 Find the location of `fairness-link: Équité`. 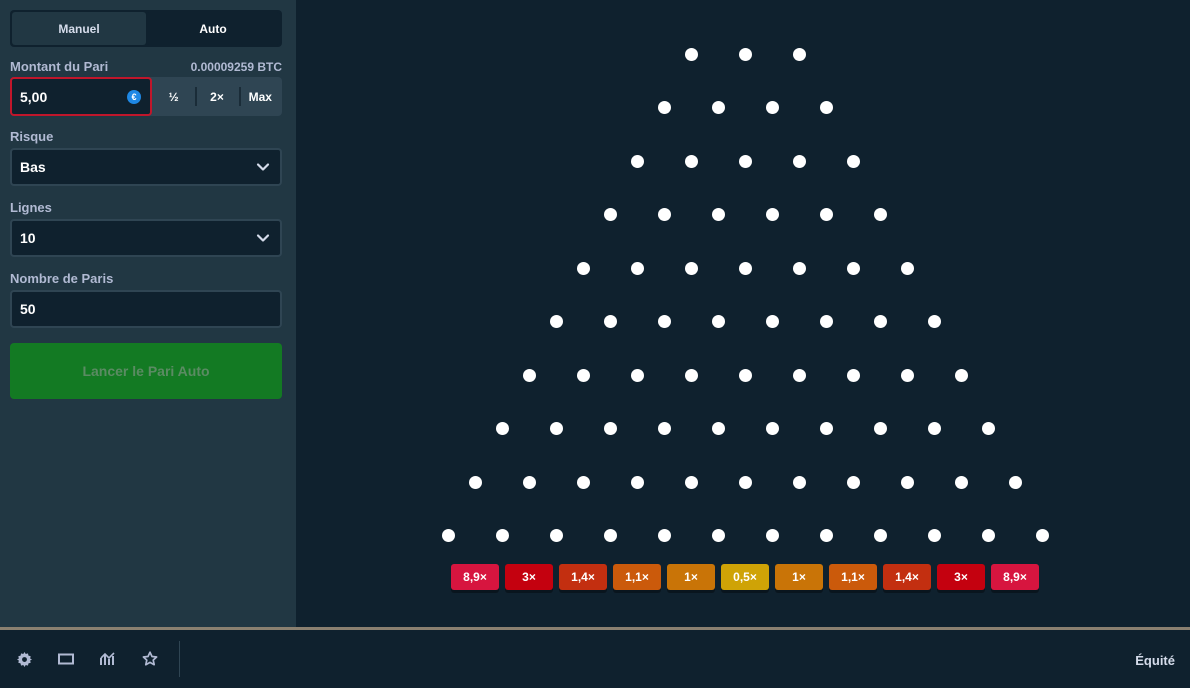

fairness-link: Équité is located at coordinates (1155, 660).